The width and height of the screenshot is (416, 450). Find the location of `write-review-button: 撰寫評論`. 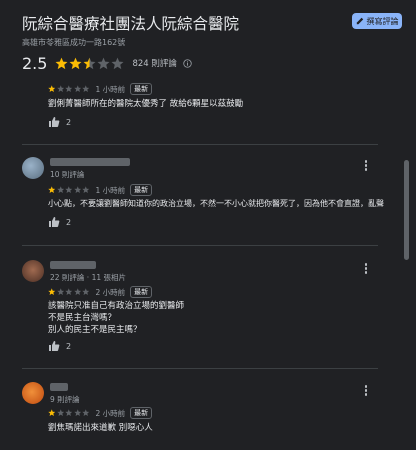

write-review-button: 撰寫評論 is located at coordinates (377, 21).